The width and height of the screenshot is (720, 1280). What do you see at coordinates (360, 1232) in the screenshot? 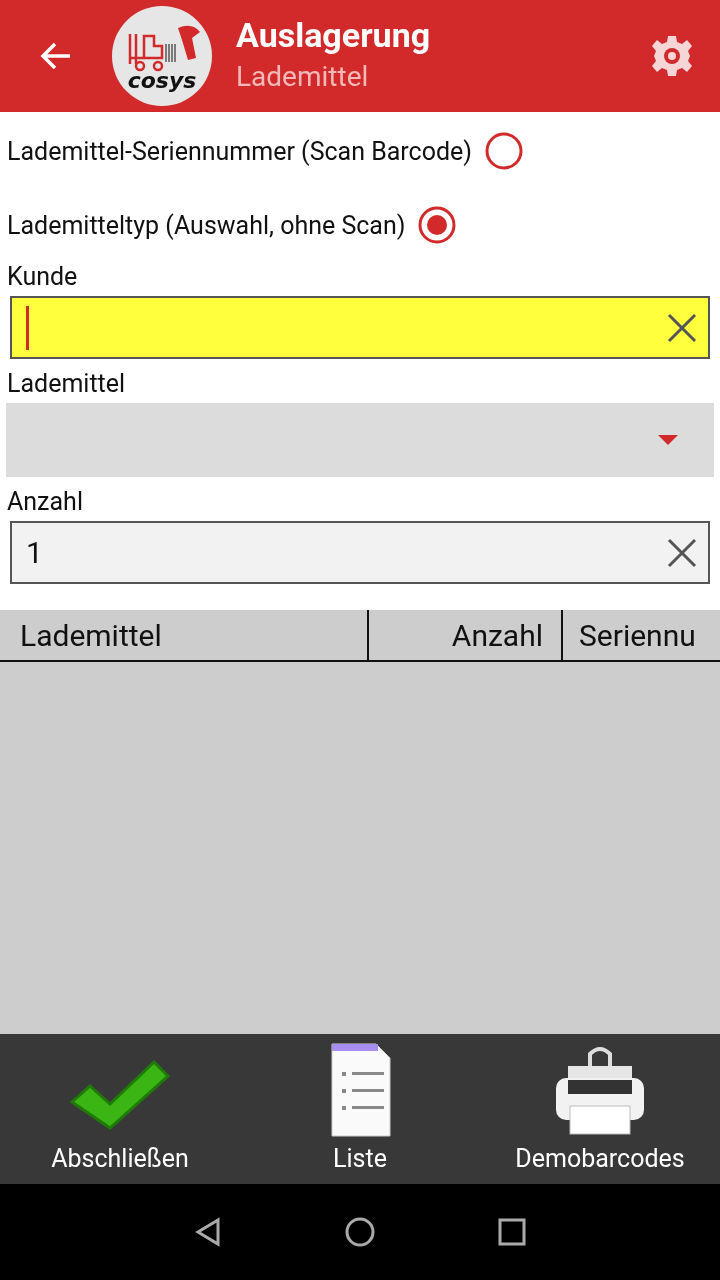
I see `home-icon` at bounding box center [360, 1232].